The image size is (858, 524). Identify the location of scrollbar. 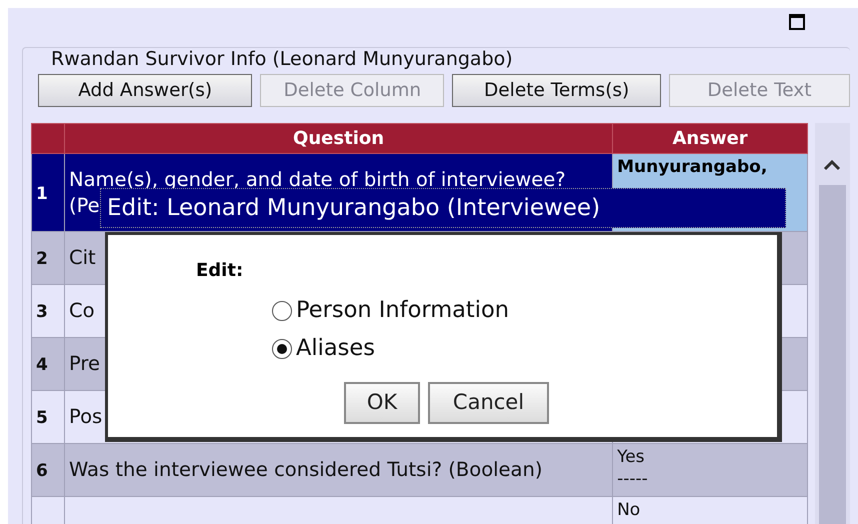
(832, 323).